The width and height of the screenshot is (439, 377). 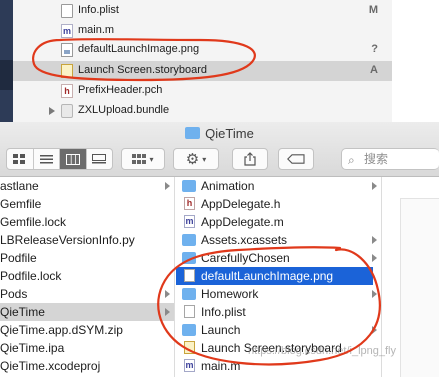 I want to click on column-view-icon, so click(x=72, y=159).